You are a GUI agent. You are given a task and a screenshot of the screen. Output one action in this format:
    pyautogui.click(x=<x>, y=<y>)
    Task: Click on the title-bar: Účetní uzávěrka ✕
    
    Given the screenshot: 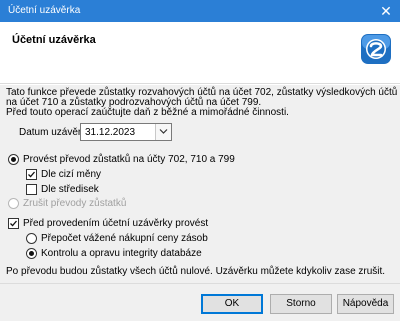 What is the action you would take?
    pyautogui.click(x=200, y=11)
    